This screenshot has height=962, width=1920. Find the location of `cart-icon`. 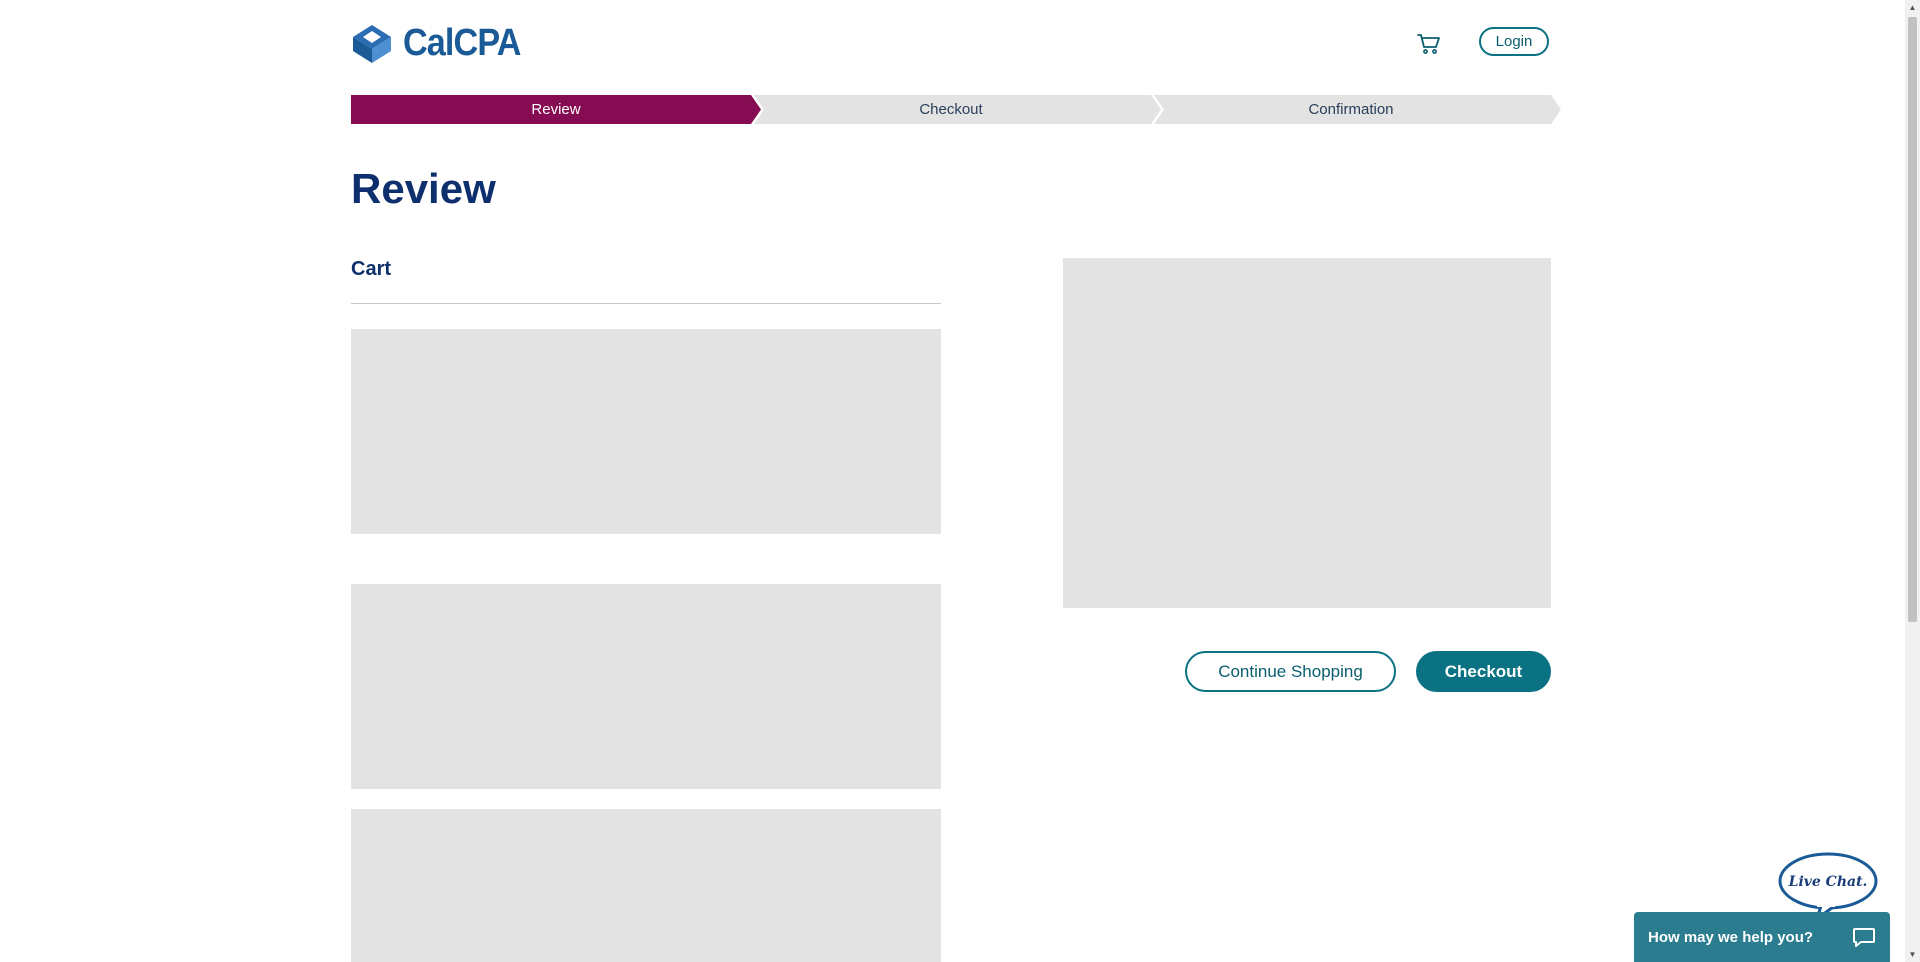

cart-icon is located at coordinates (1429, 44).